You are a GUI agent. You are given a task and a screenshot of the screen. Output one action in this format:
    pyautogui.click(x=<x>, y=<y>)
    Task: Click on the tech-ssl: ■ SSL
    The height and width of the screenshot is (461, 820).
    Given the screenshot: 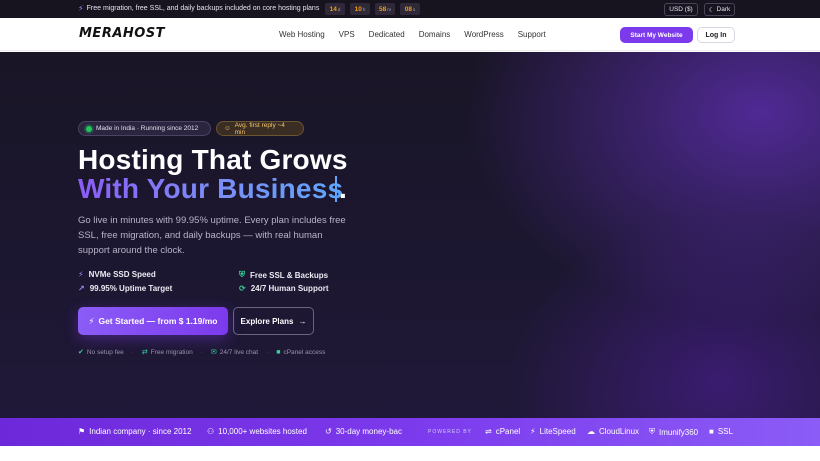 What is the action you would take?
    pyautogui.click(x=721, y=431)
    